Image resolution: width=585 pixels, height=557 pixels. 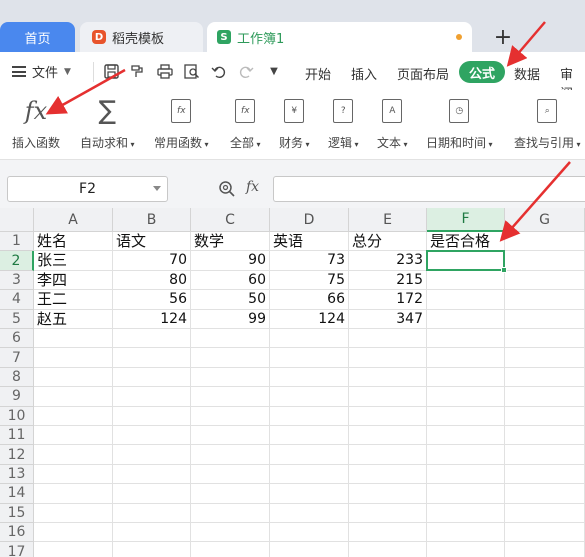 What do you see at coordinates (17, 533) in the screenshot?
I see `row-header-16: 16` at bounding box center [17, 533].